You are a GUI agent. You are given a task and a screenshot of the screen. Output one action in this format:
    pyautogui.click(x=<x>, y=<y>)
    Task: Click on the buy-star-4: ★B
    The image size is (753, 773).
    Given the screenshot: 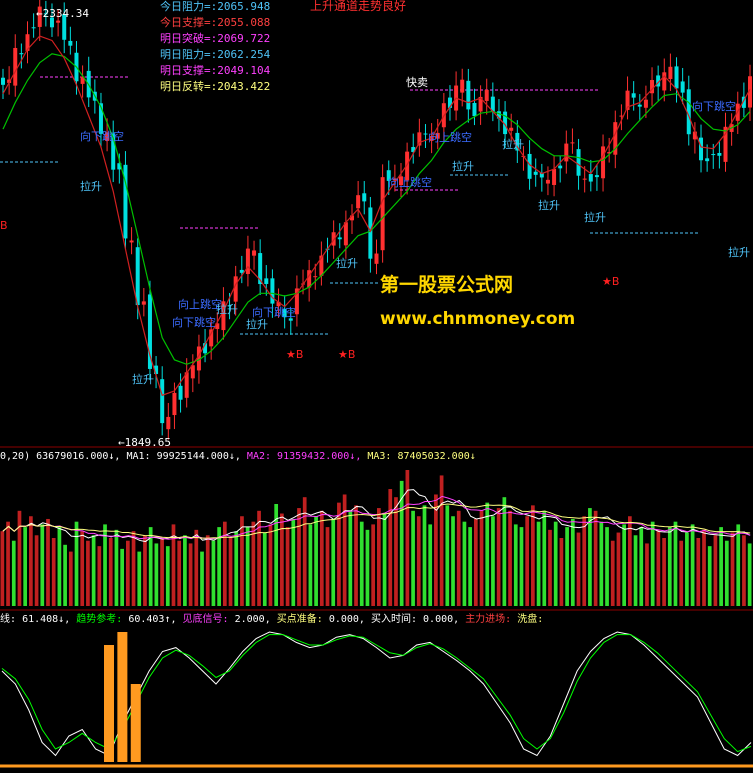 What is the action you would take?
    pyautogui.click(x=610, y=281)
    